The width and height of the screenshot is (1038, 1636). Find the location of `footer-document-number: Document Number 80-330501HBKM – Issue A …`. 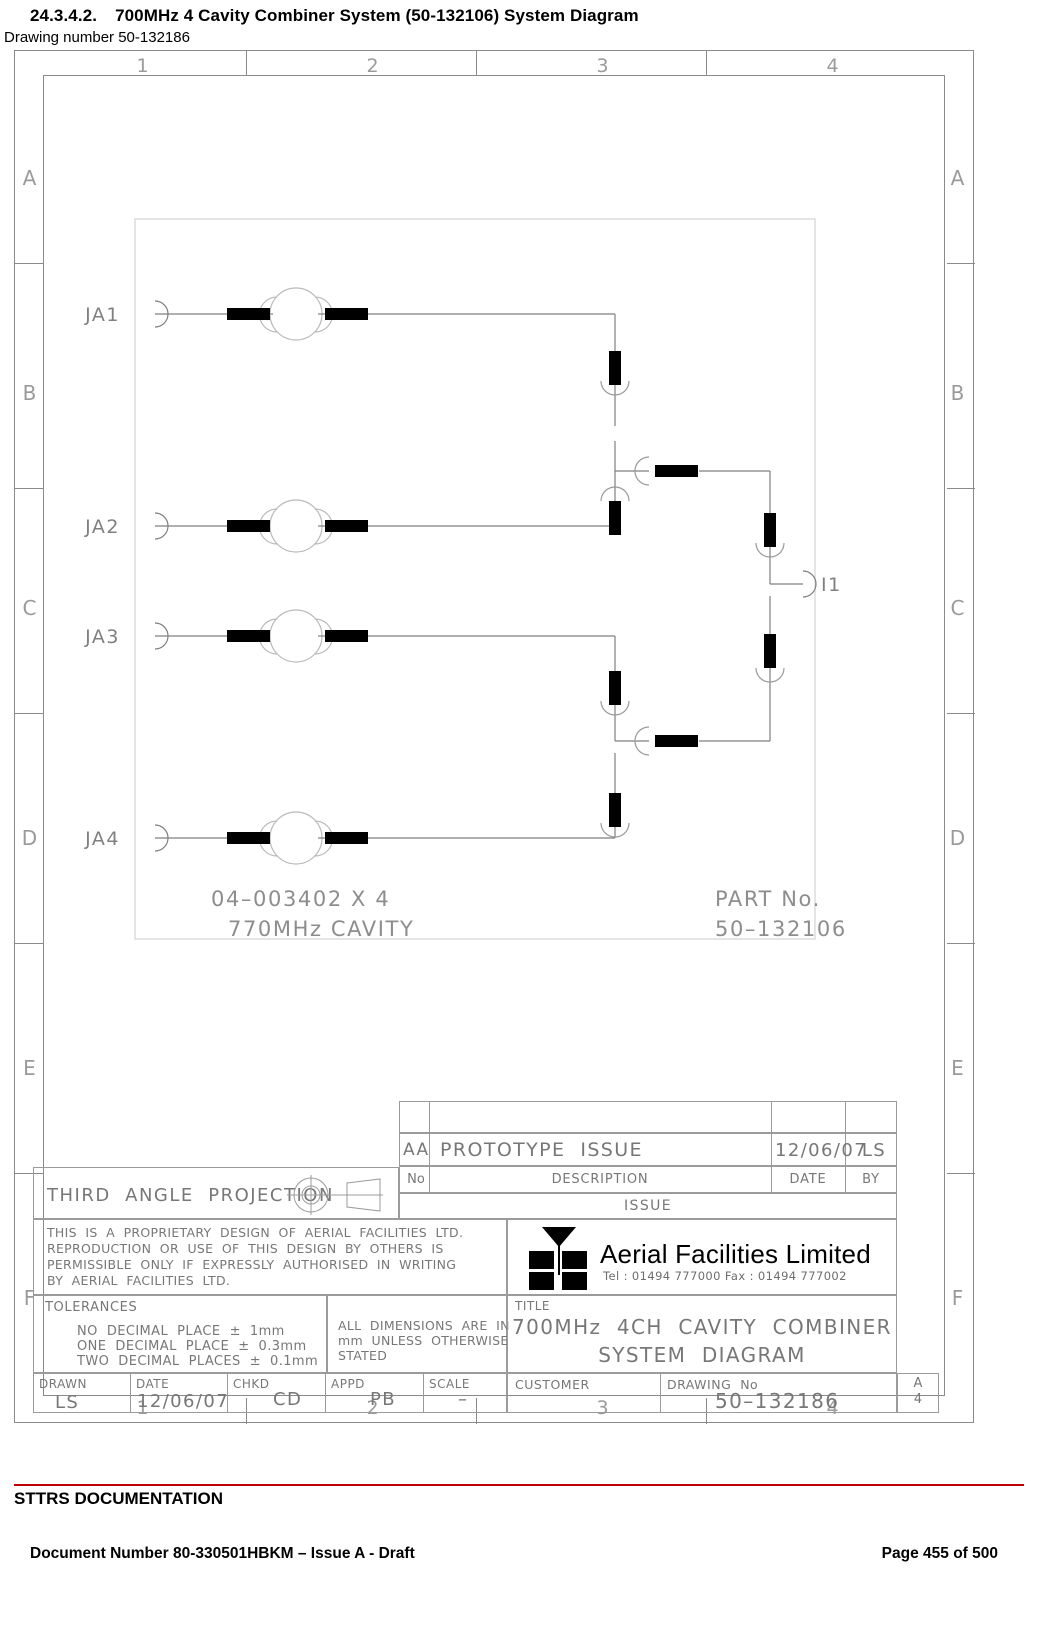

footer-document-number: Document Number 80-330501HBKM – Issue A … is located at coordinates (222, 1553).